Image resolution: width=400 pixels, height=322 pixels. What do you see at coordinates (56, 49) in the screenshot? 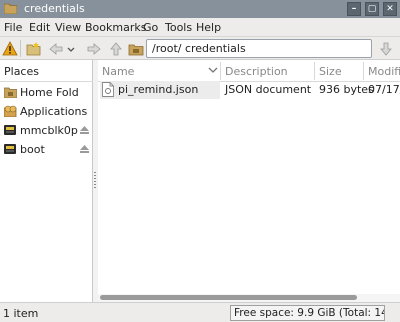
I see `back-arrow-icon` at bounding box center [56, 49].